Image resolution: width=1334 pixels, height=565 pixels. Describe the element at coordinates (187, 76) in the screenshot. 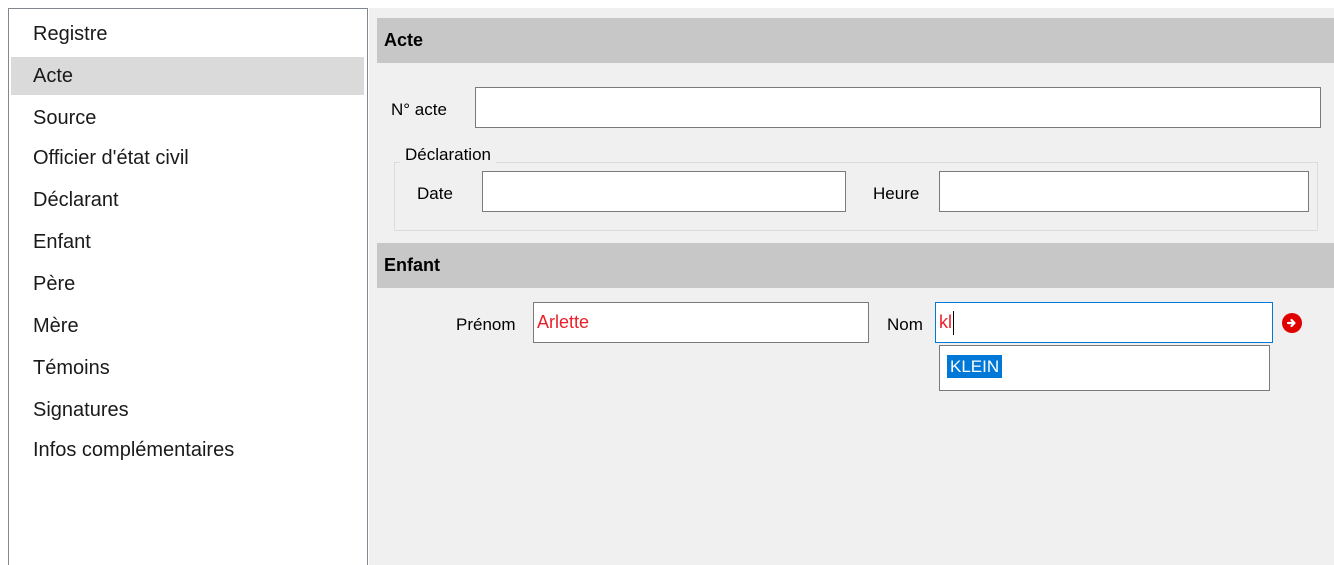

I see `sidebar-item-acte: Acte` at that location.